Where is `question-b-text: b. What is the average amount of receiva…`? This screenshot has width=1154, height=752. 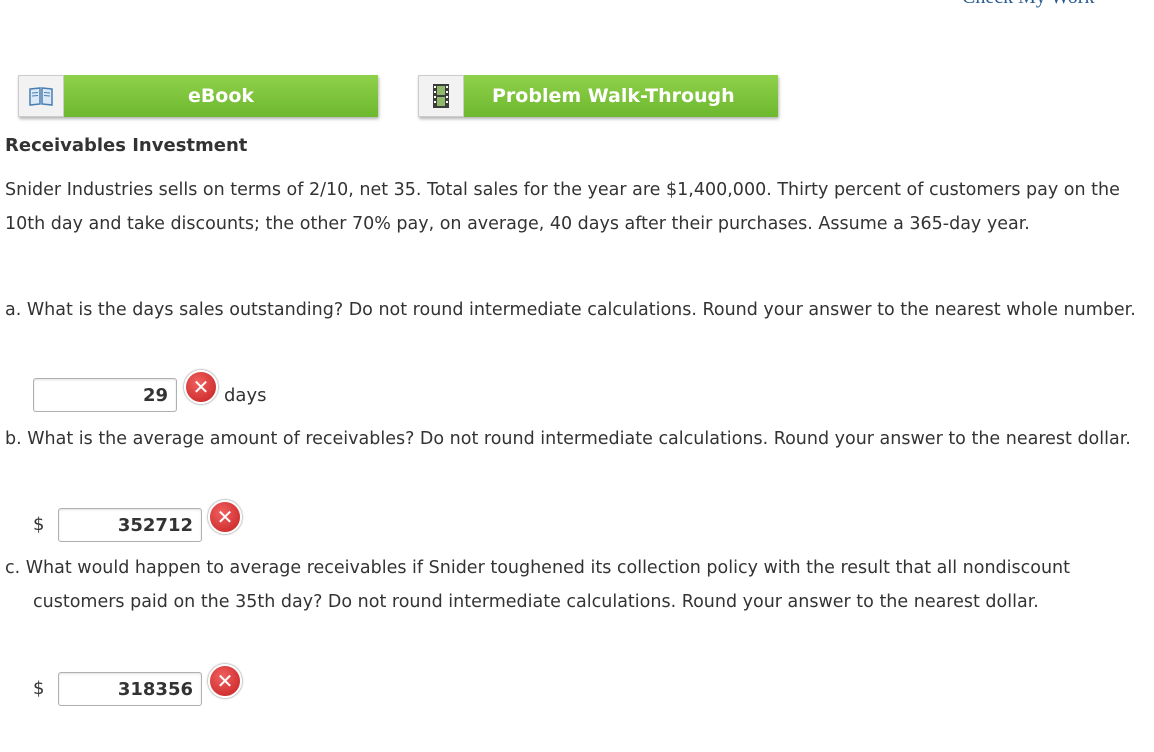 question-b-text: b. What is the average amount of receiva… is located at coordinates (568, 439).